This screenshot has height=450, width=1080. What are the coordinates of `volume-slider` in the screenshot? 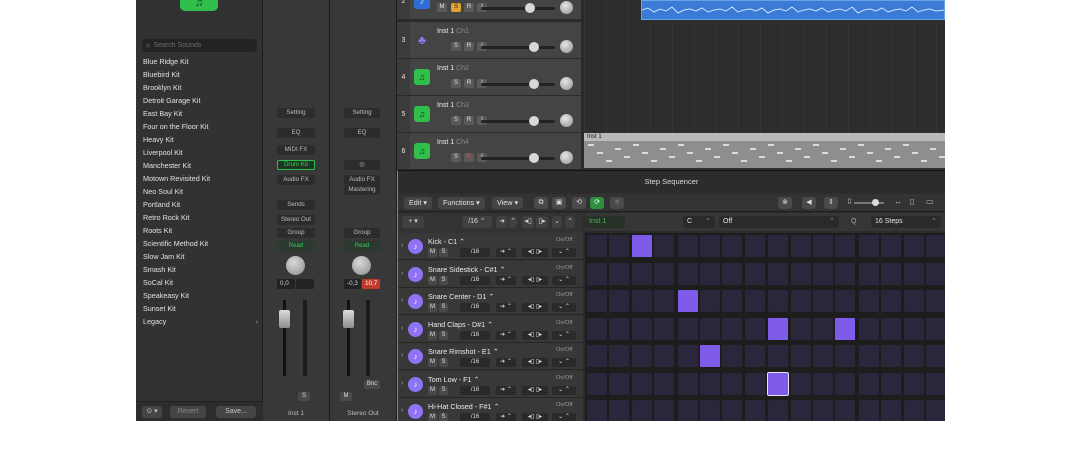 It's located at (518, 8).